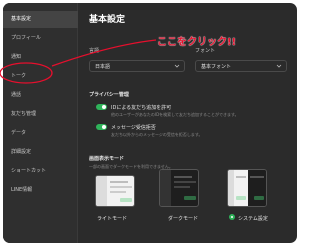  What do you see at coordinates (40, 133) in the screenshot?
I see `sidebar-item-data: データ` at bounding box center [40, 133].